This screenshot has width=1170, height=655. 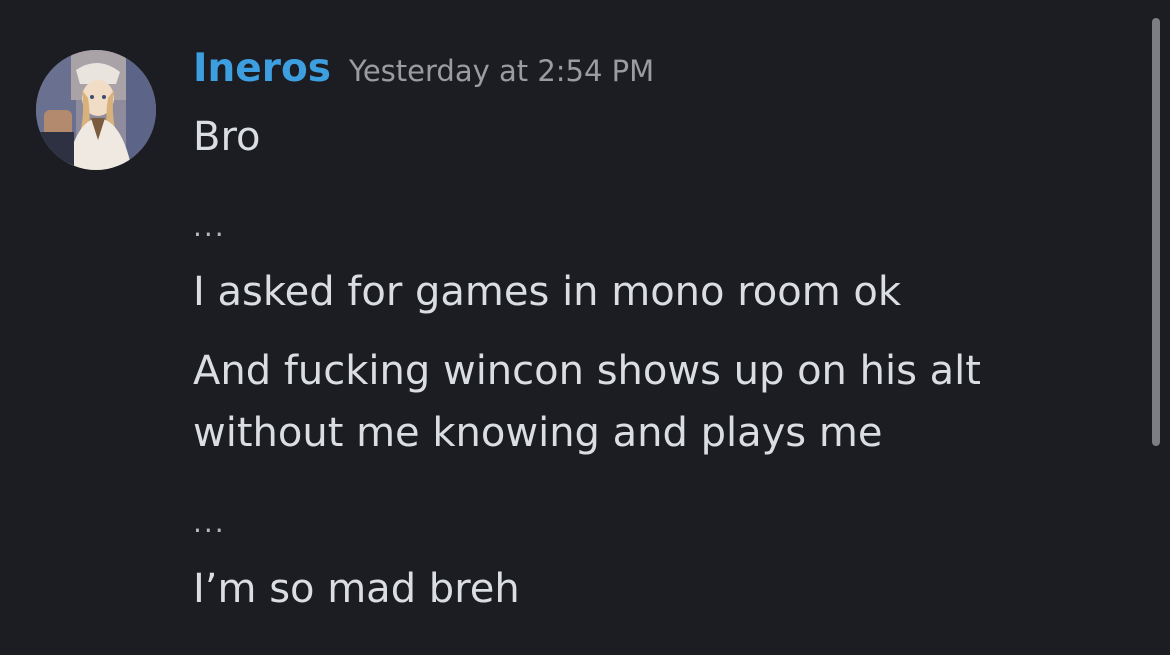 What do you see at coordinates (587, 371) in the screenshot?
I see `message-line: And fucking wincon shows up on his alt` at bounding box center [587, 371].